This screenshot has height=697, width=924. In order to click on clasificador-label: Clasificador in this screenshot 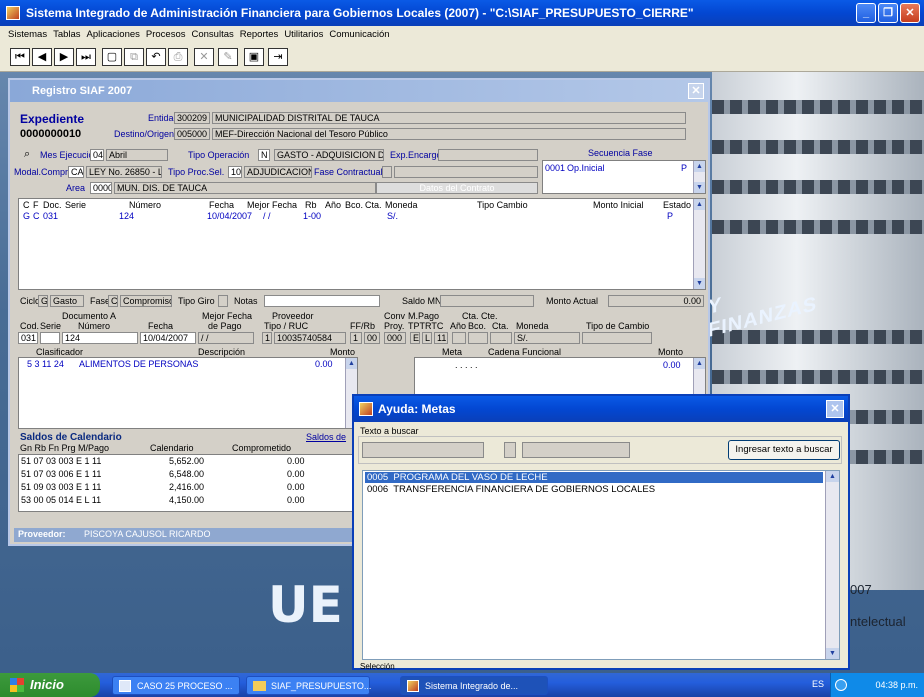, I will do `click(60, 352)`.